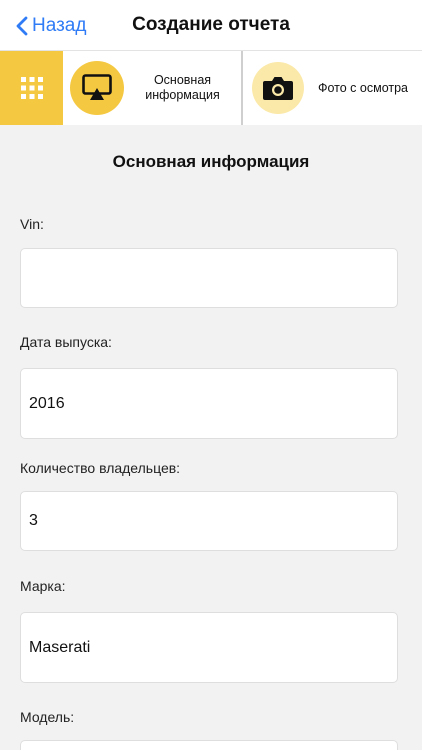 The width and height of the screenshot is (422, 750). I want to click on tab-bar: Основная информация Фото с осмотра, so click(211, 87).